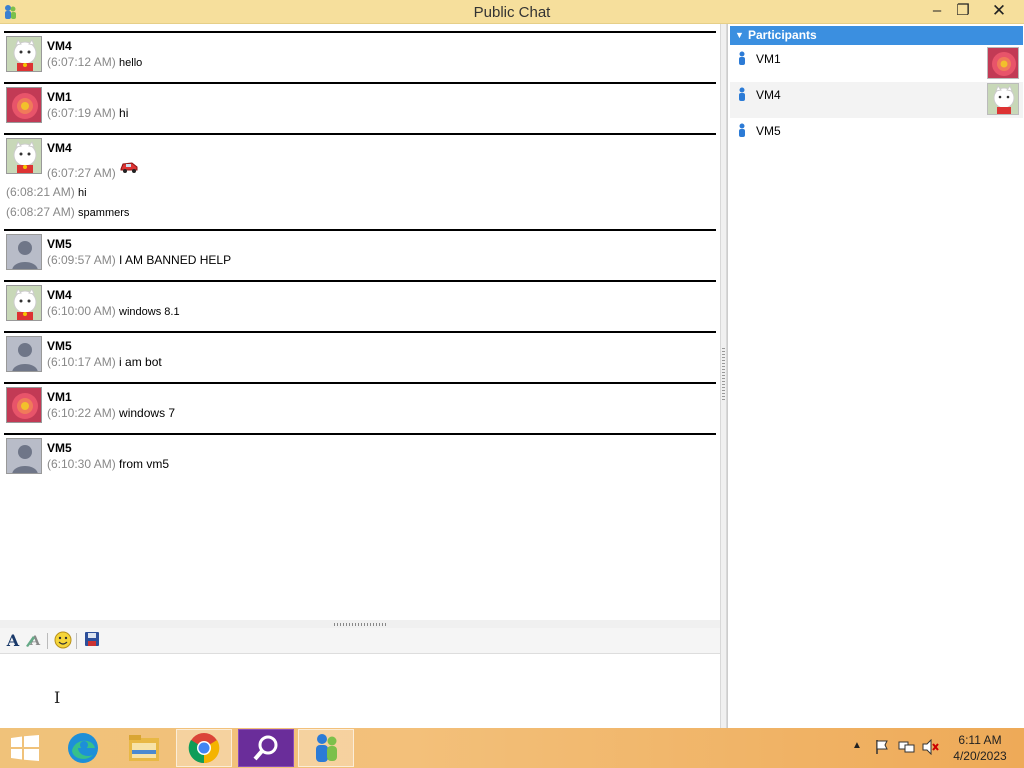  What do you see at coordinates (81, 113) in the screenshot?
I see `message-timestamp: (6:07:19 AM)` at bounding box center [81, 113].